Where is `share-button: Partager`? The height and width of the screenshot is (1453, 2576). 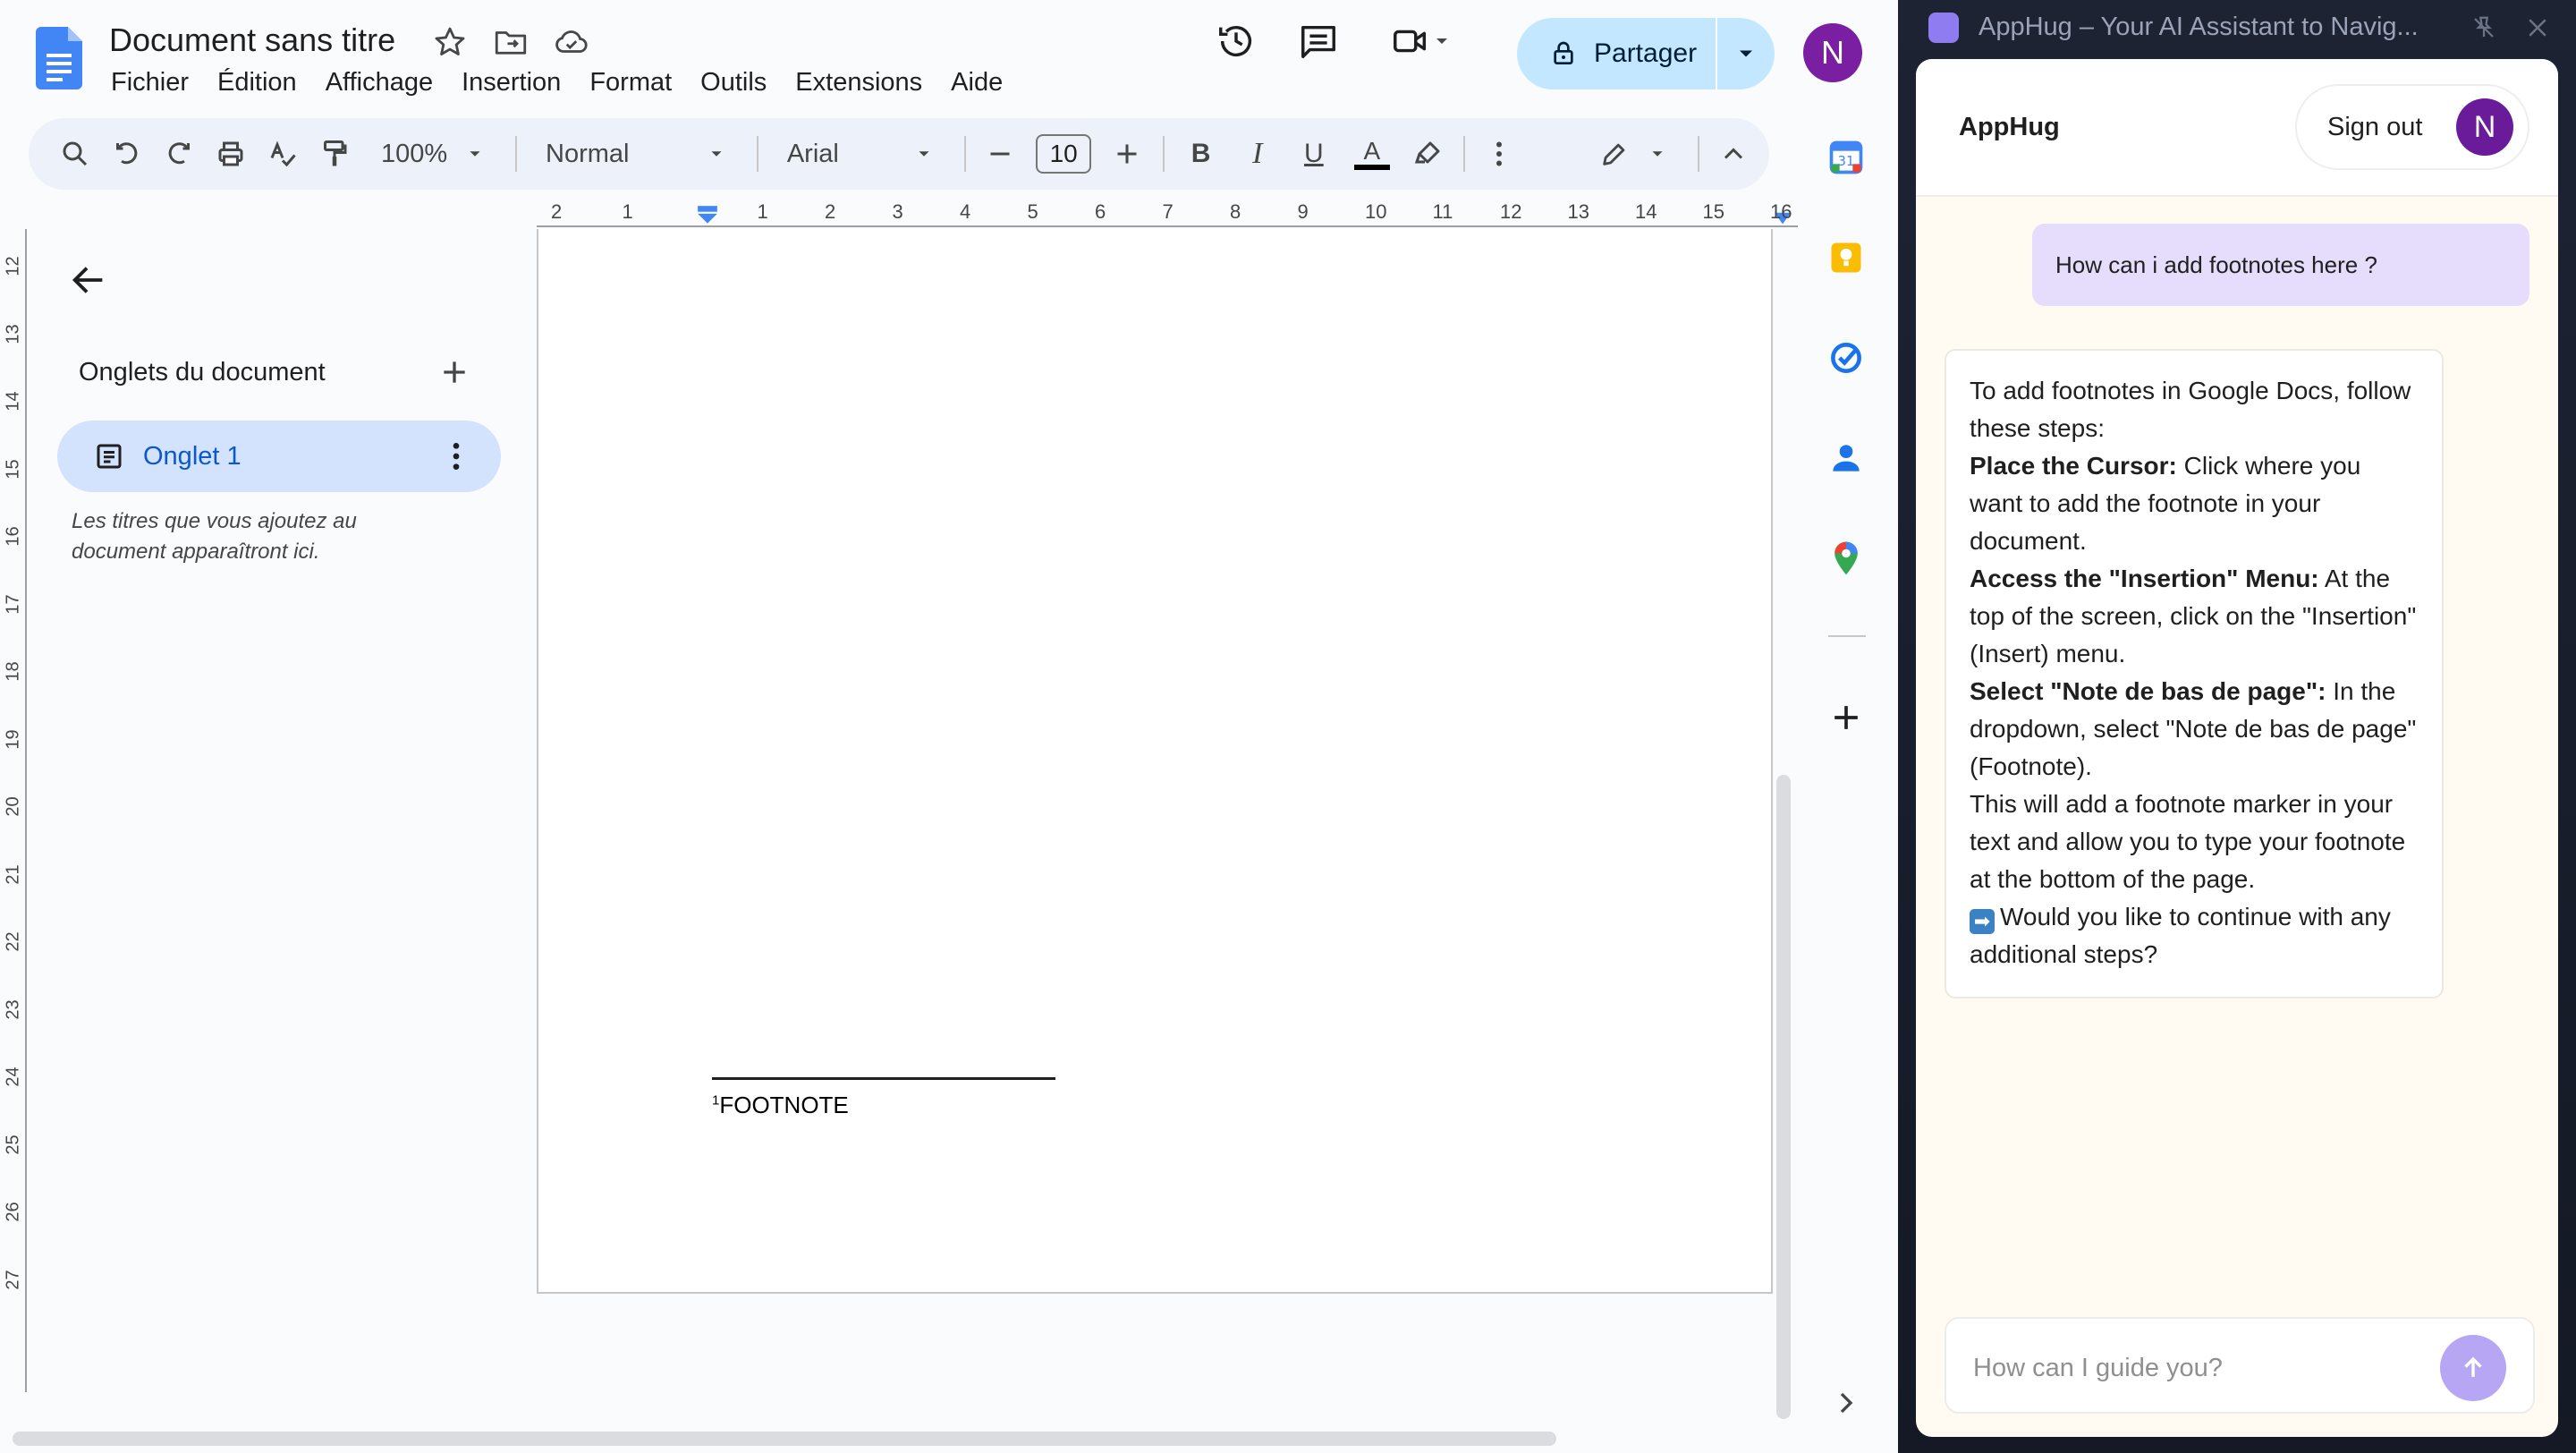 share-button: Partager is located at coordinates (1616, 53).